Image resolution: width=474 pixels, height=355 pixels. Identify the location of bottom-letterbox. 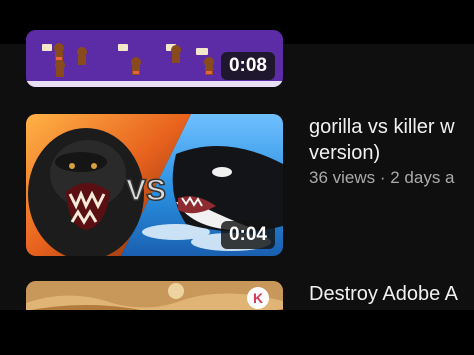
(237, 332).